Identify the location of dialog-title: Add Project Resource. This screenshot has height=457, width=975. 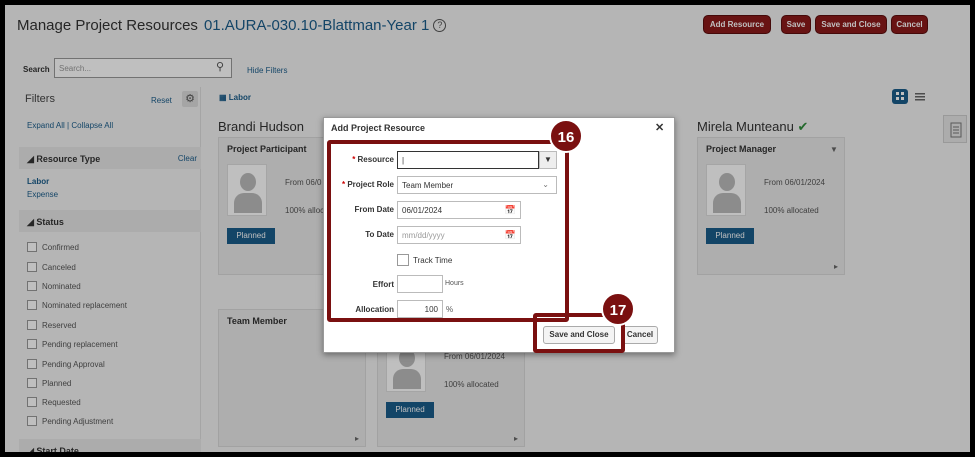
(378, 128).